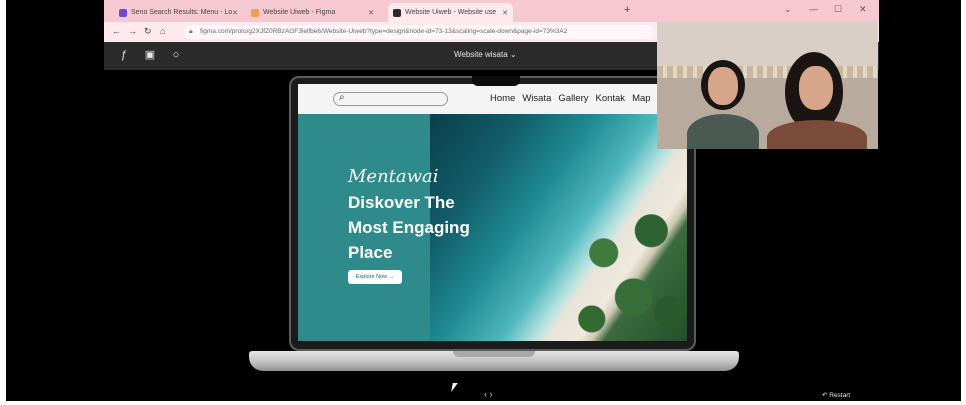 This screenshot has width=966, height=405. Describe the element at coordinates (454, 387) in the screenshot. I see `mouse-cursor-icon` at that location.